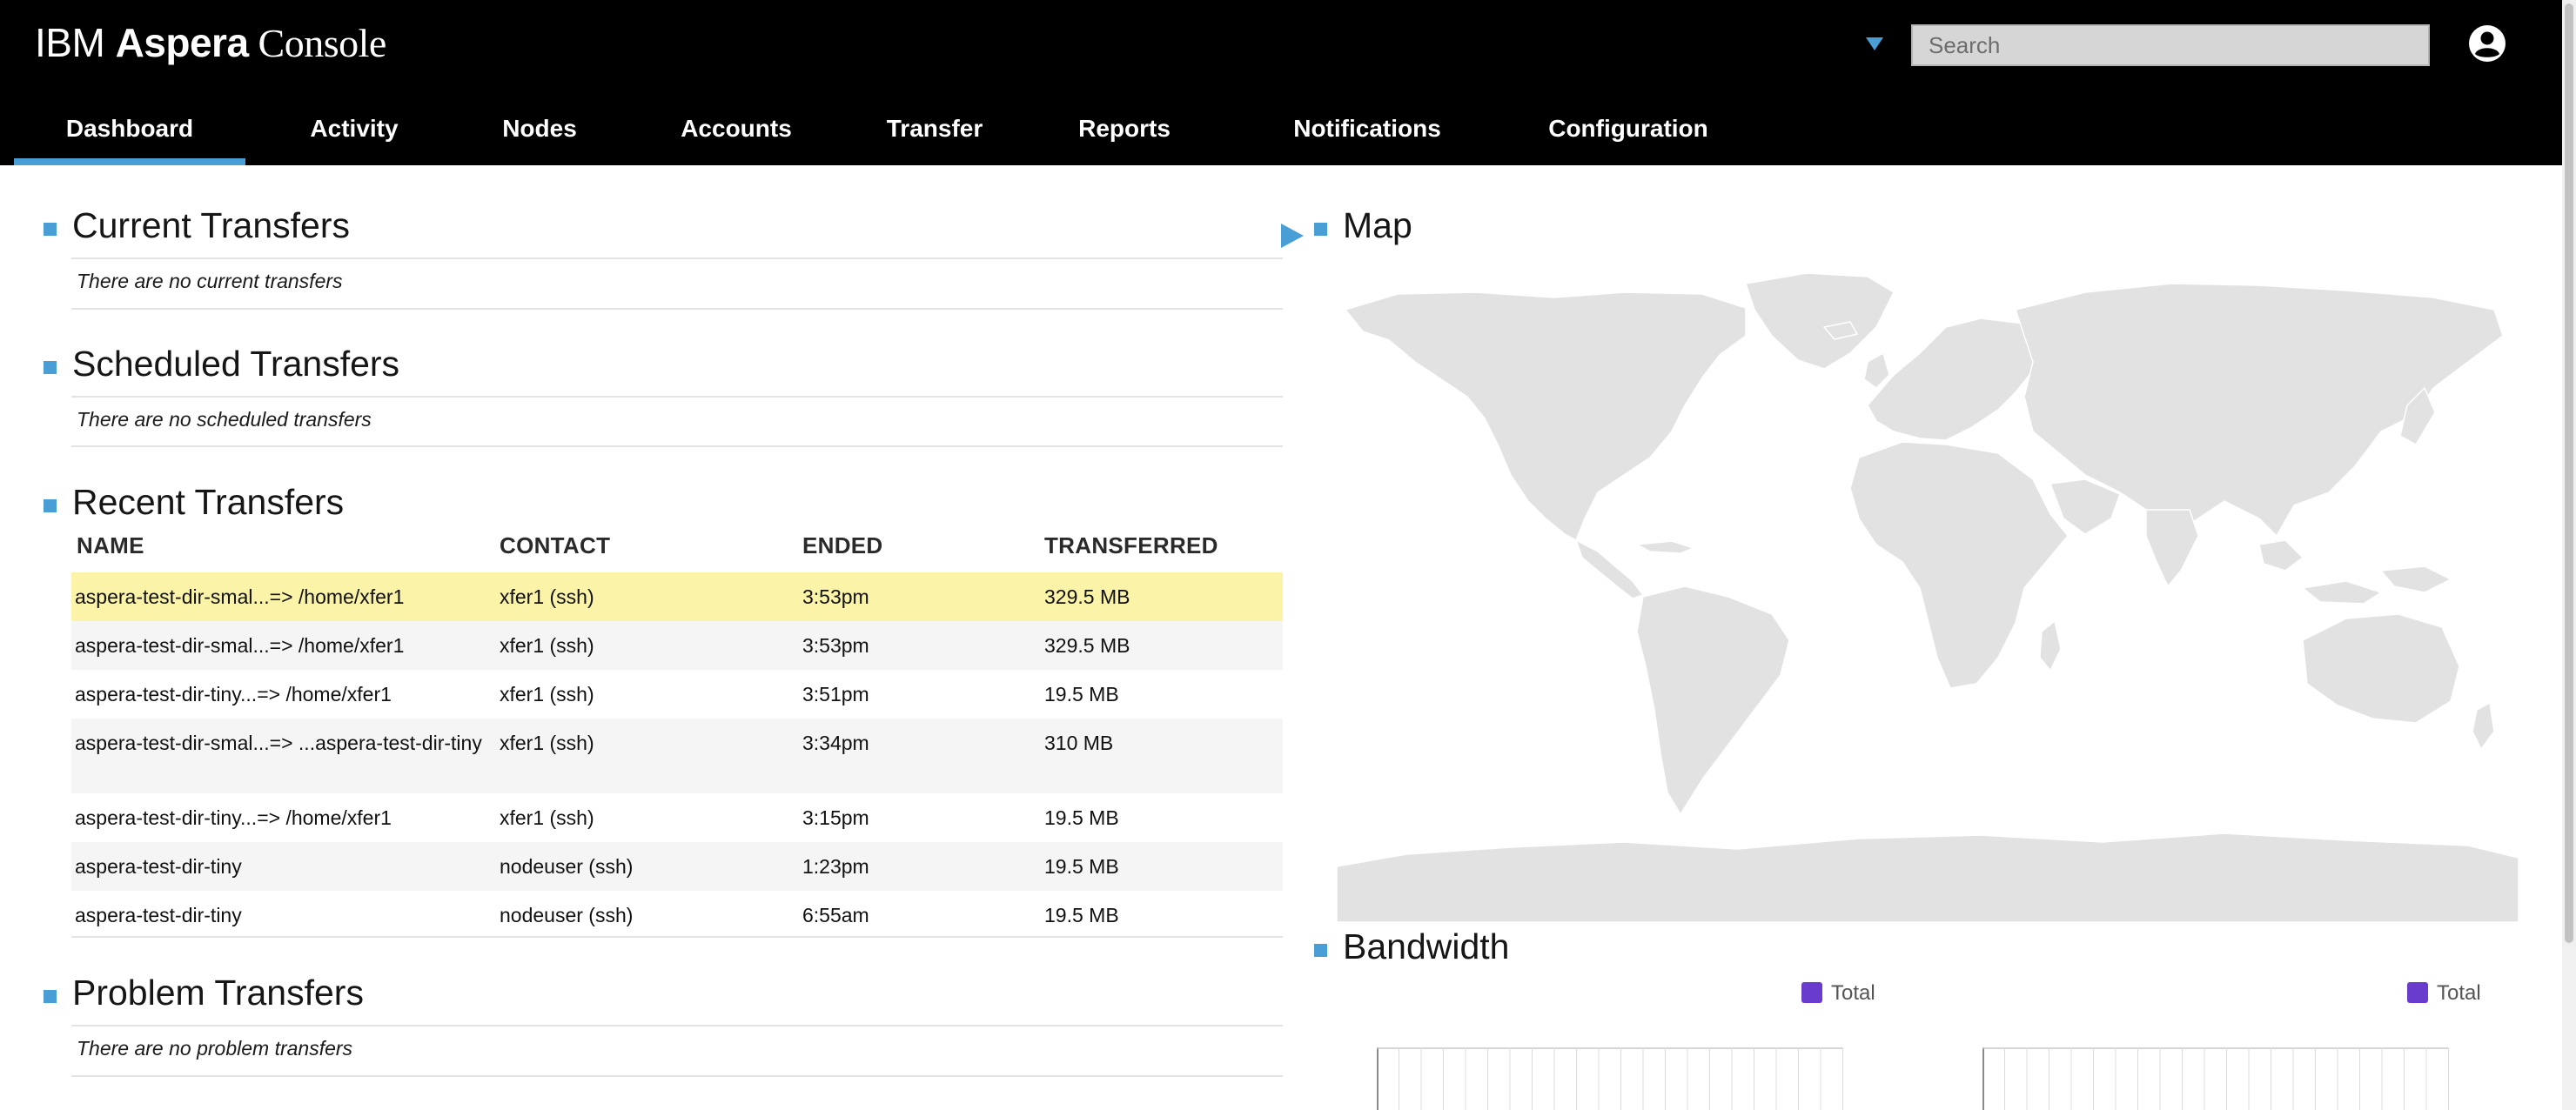  What do you see at coordinates (208, 502) in the screenshot?
I see `recent-transfers-title: Recent Transfers` at bounding box center [208, 502].